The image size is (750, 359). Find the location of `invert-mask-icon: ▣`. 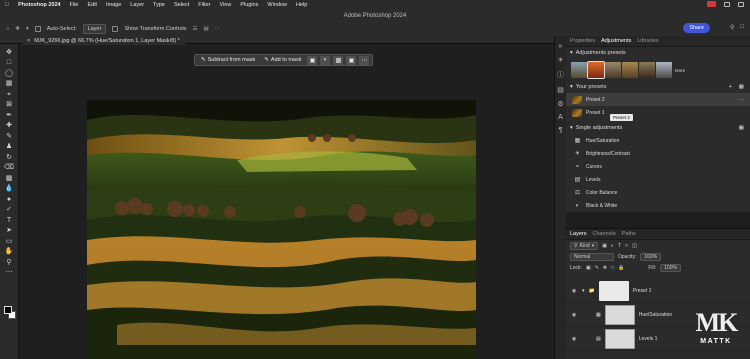

invert-mask-icon: ▣ is located at coordinates (312, 60).